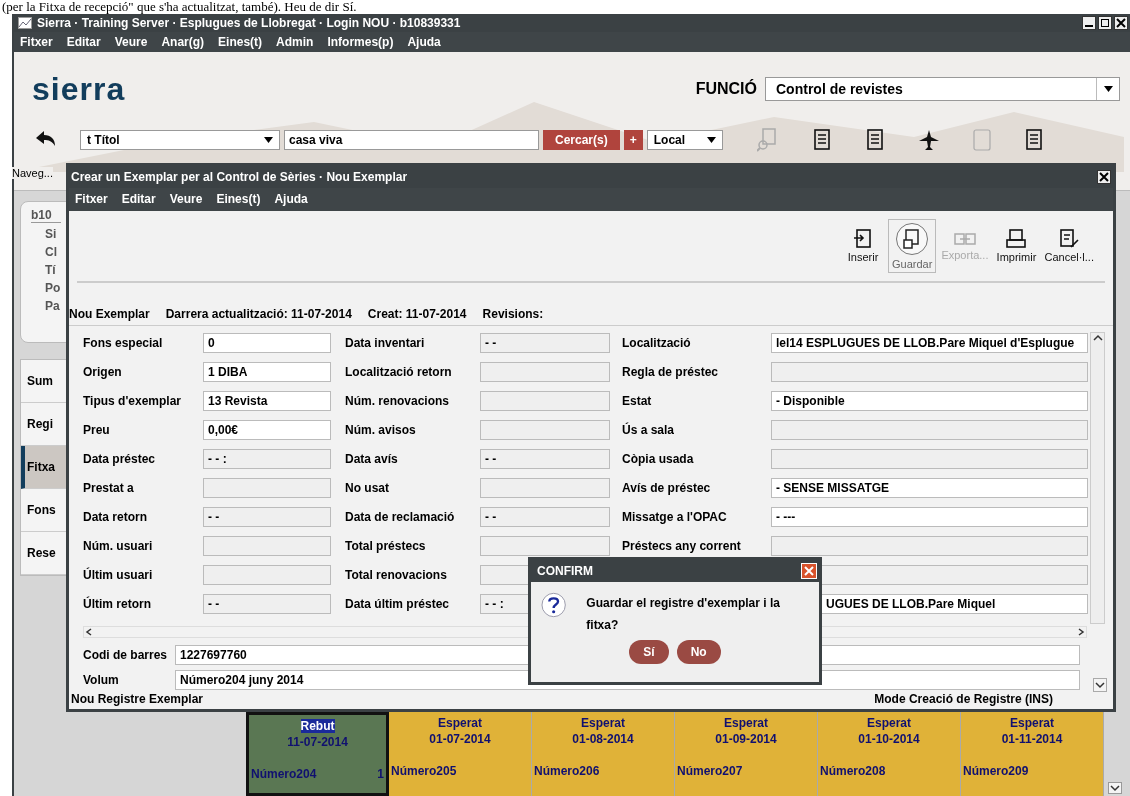 This screenshot has height=796, width=1130. What do you see at coordinates (603, 739) in the screenshot?
I see `issue-date: 01-08-2014` at bounding box center [603, 739].